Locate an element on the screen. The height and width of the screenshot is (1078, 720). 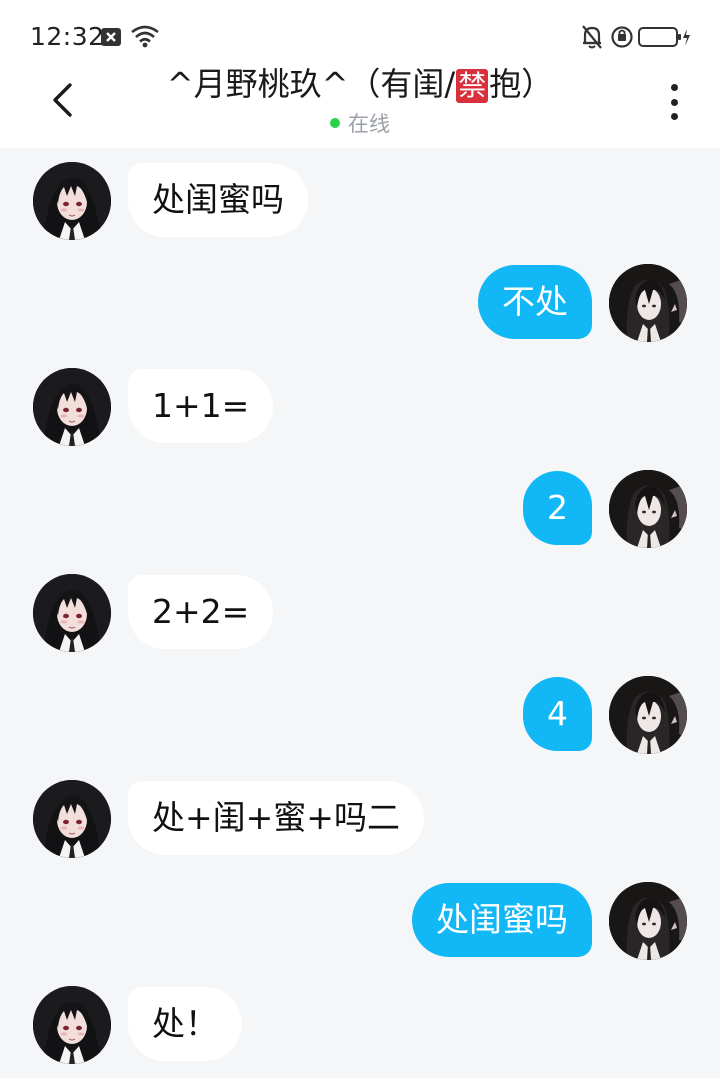
chat-title-block: ^月野桃玖^（有闺/禁抱） 在线 is located at coordinates (360, 100).